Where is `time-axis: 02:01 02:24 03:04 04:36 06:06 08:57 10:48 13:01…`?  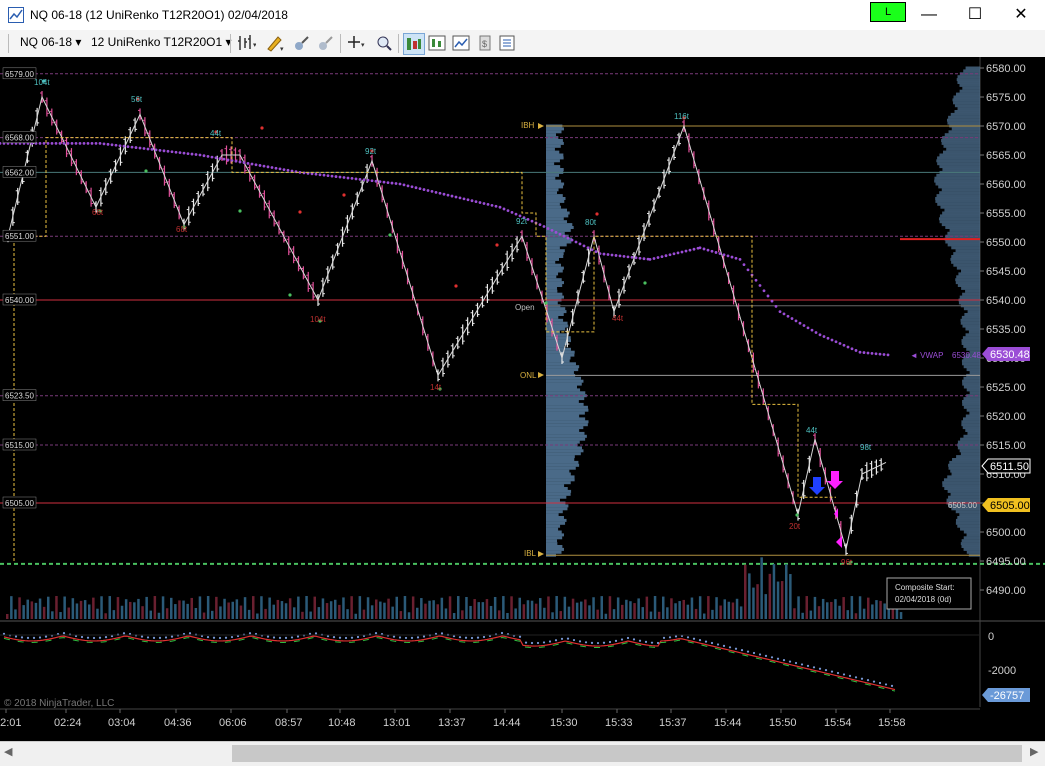
time-axis: 02:01 02:24 03:04 04:36 06:06 08:57 10:48 13:01… is located at coordinates (453, 719).